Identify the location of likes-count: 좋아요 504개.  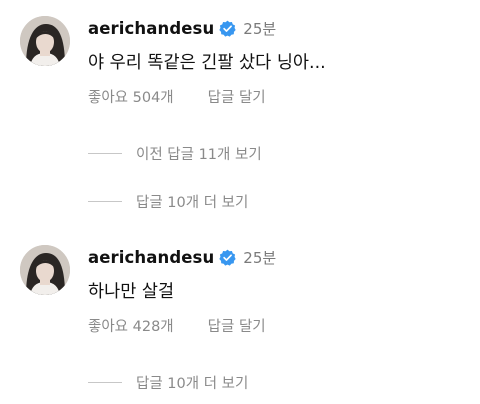
(131, 96).